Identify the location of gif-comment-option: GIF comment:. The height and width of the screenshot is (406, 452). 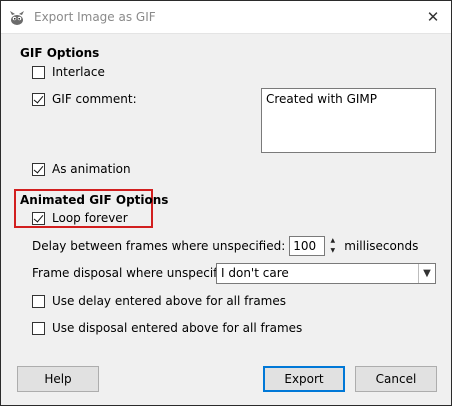
(84, 99).